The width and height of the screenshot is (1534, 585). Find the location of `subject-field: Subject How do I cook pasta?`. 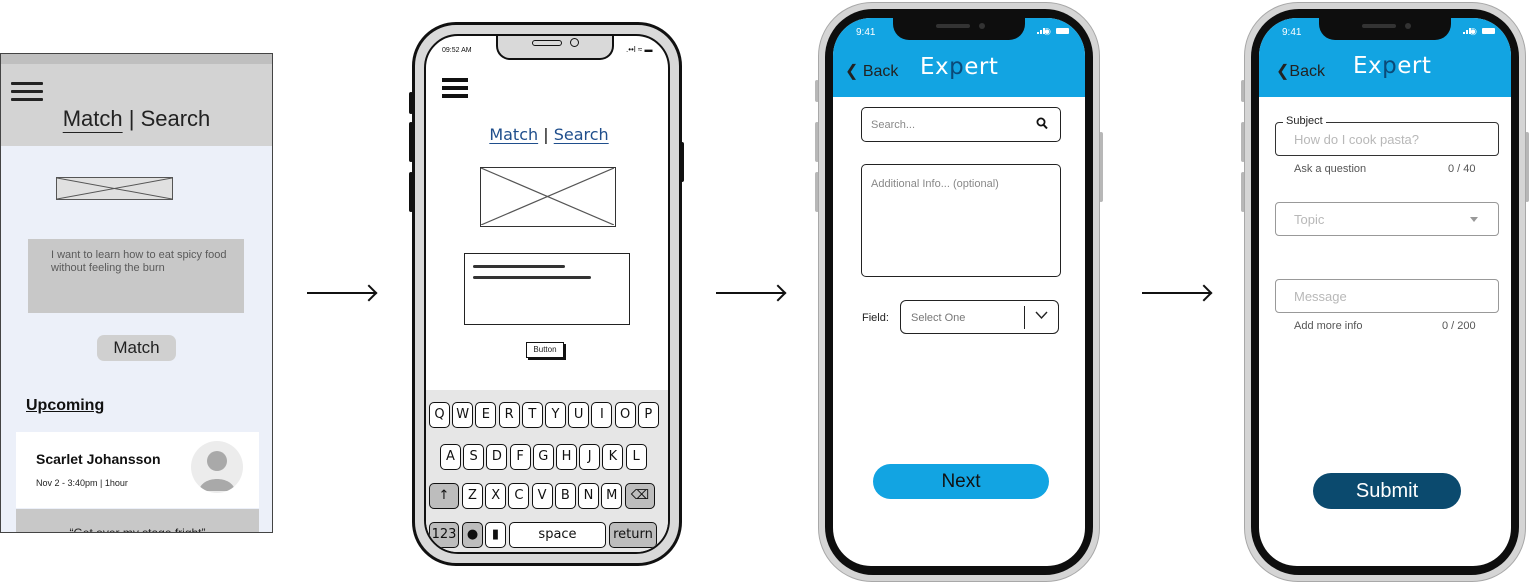

subject-field: Subject How do I cook pasta? is located at coordinates (1387, 135).